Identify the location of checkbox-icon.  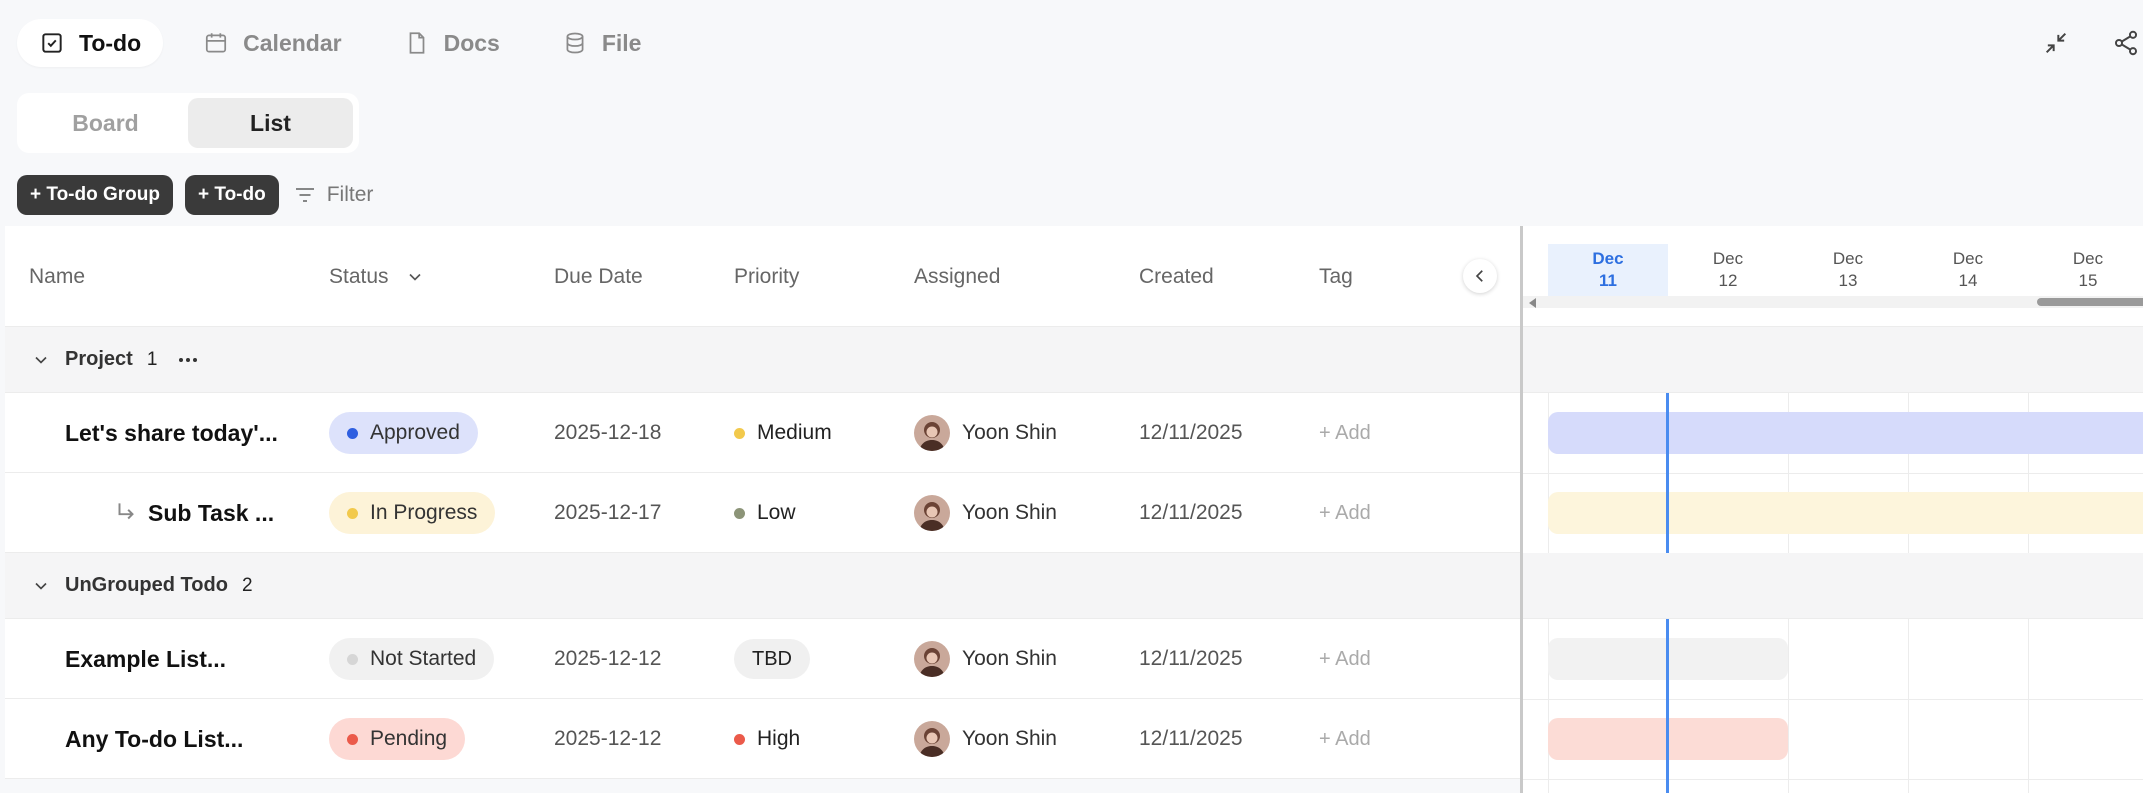
(52, 43).